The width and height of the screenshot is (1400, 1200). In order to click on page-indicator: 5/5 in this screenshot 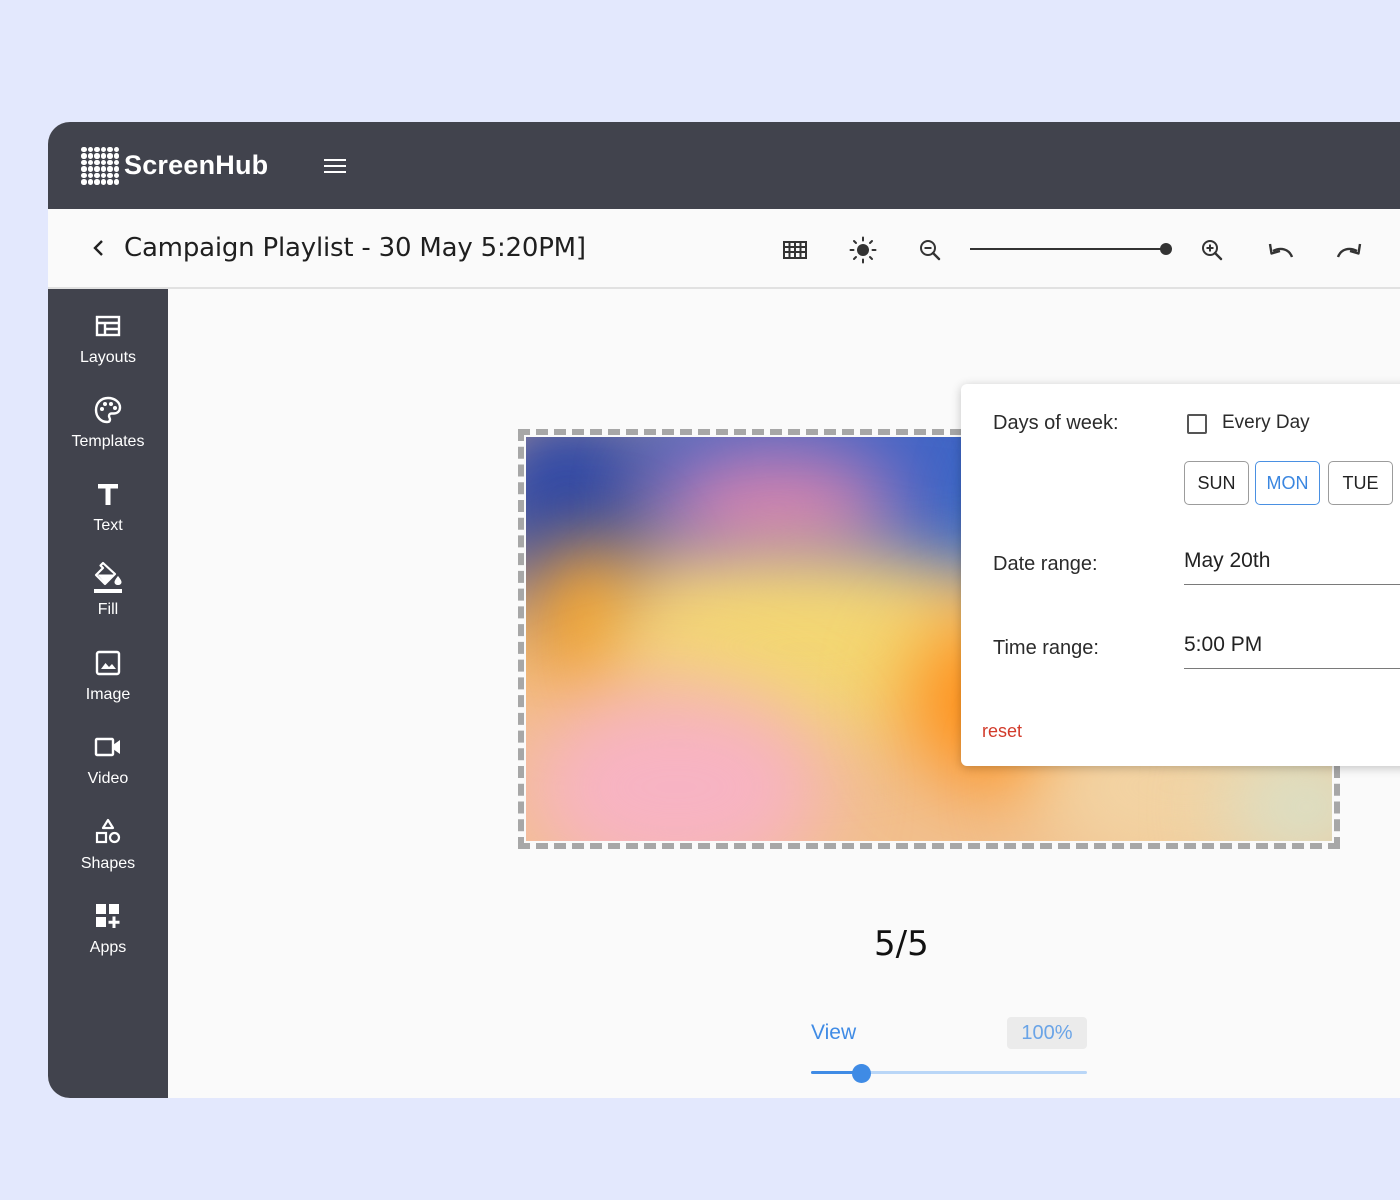, I will do `click(901, 944)`.